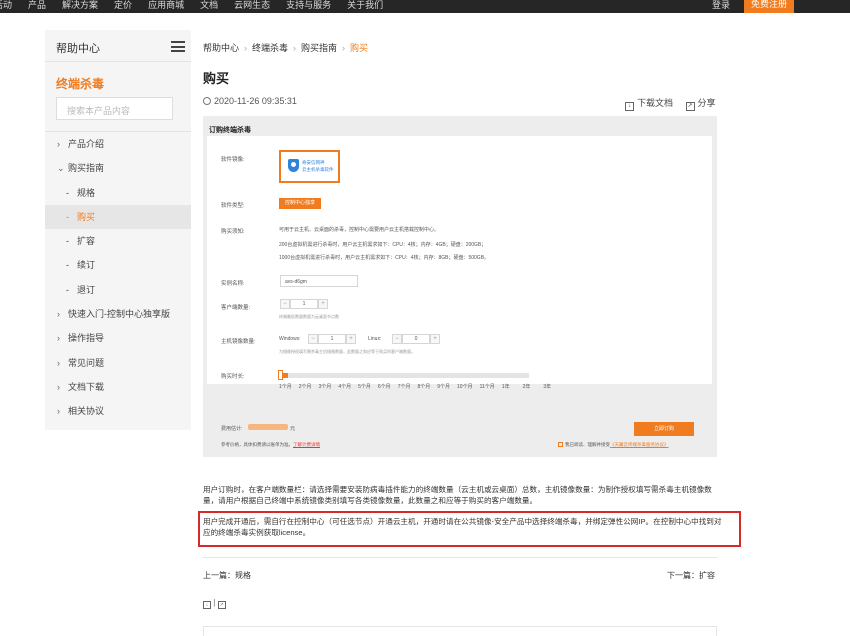 The image size is (850, 636). I want to click on billing-details-link: 了解计费详情, so click(306, 444).